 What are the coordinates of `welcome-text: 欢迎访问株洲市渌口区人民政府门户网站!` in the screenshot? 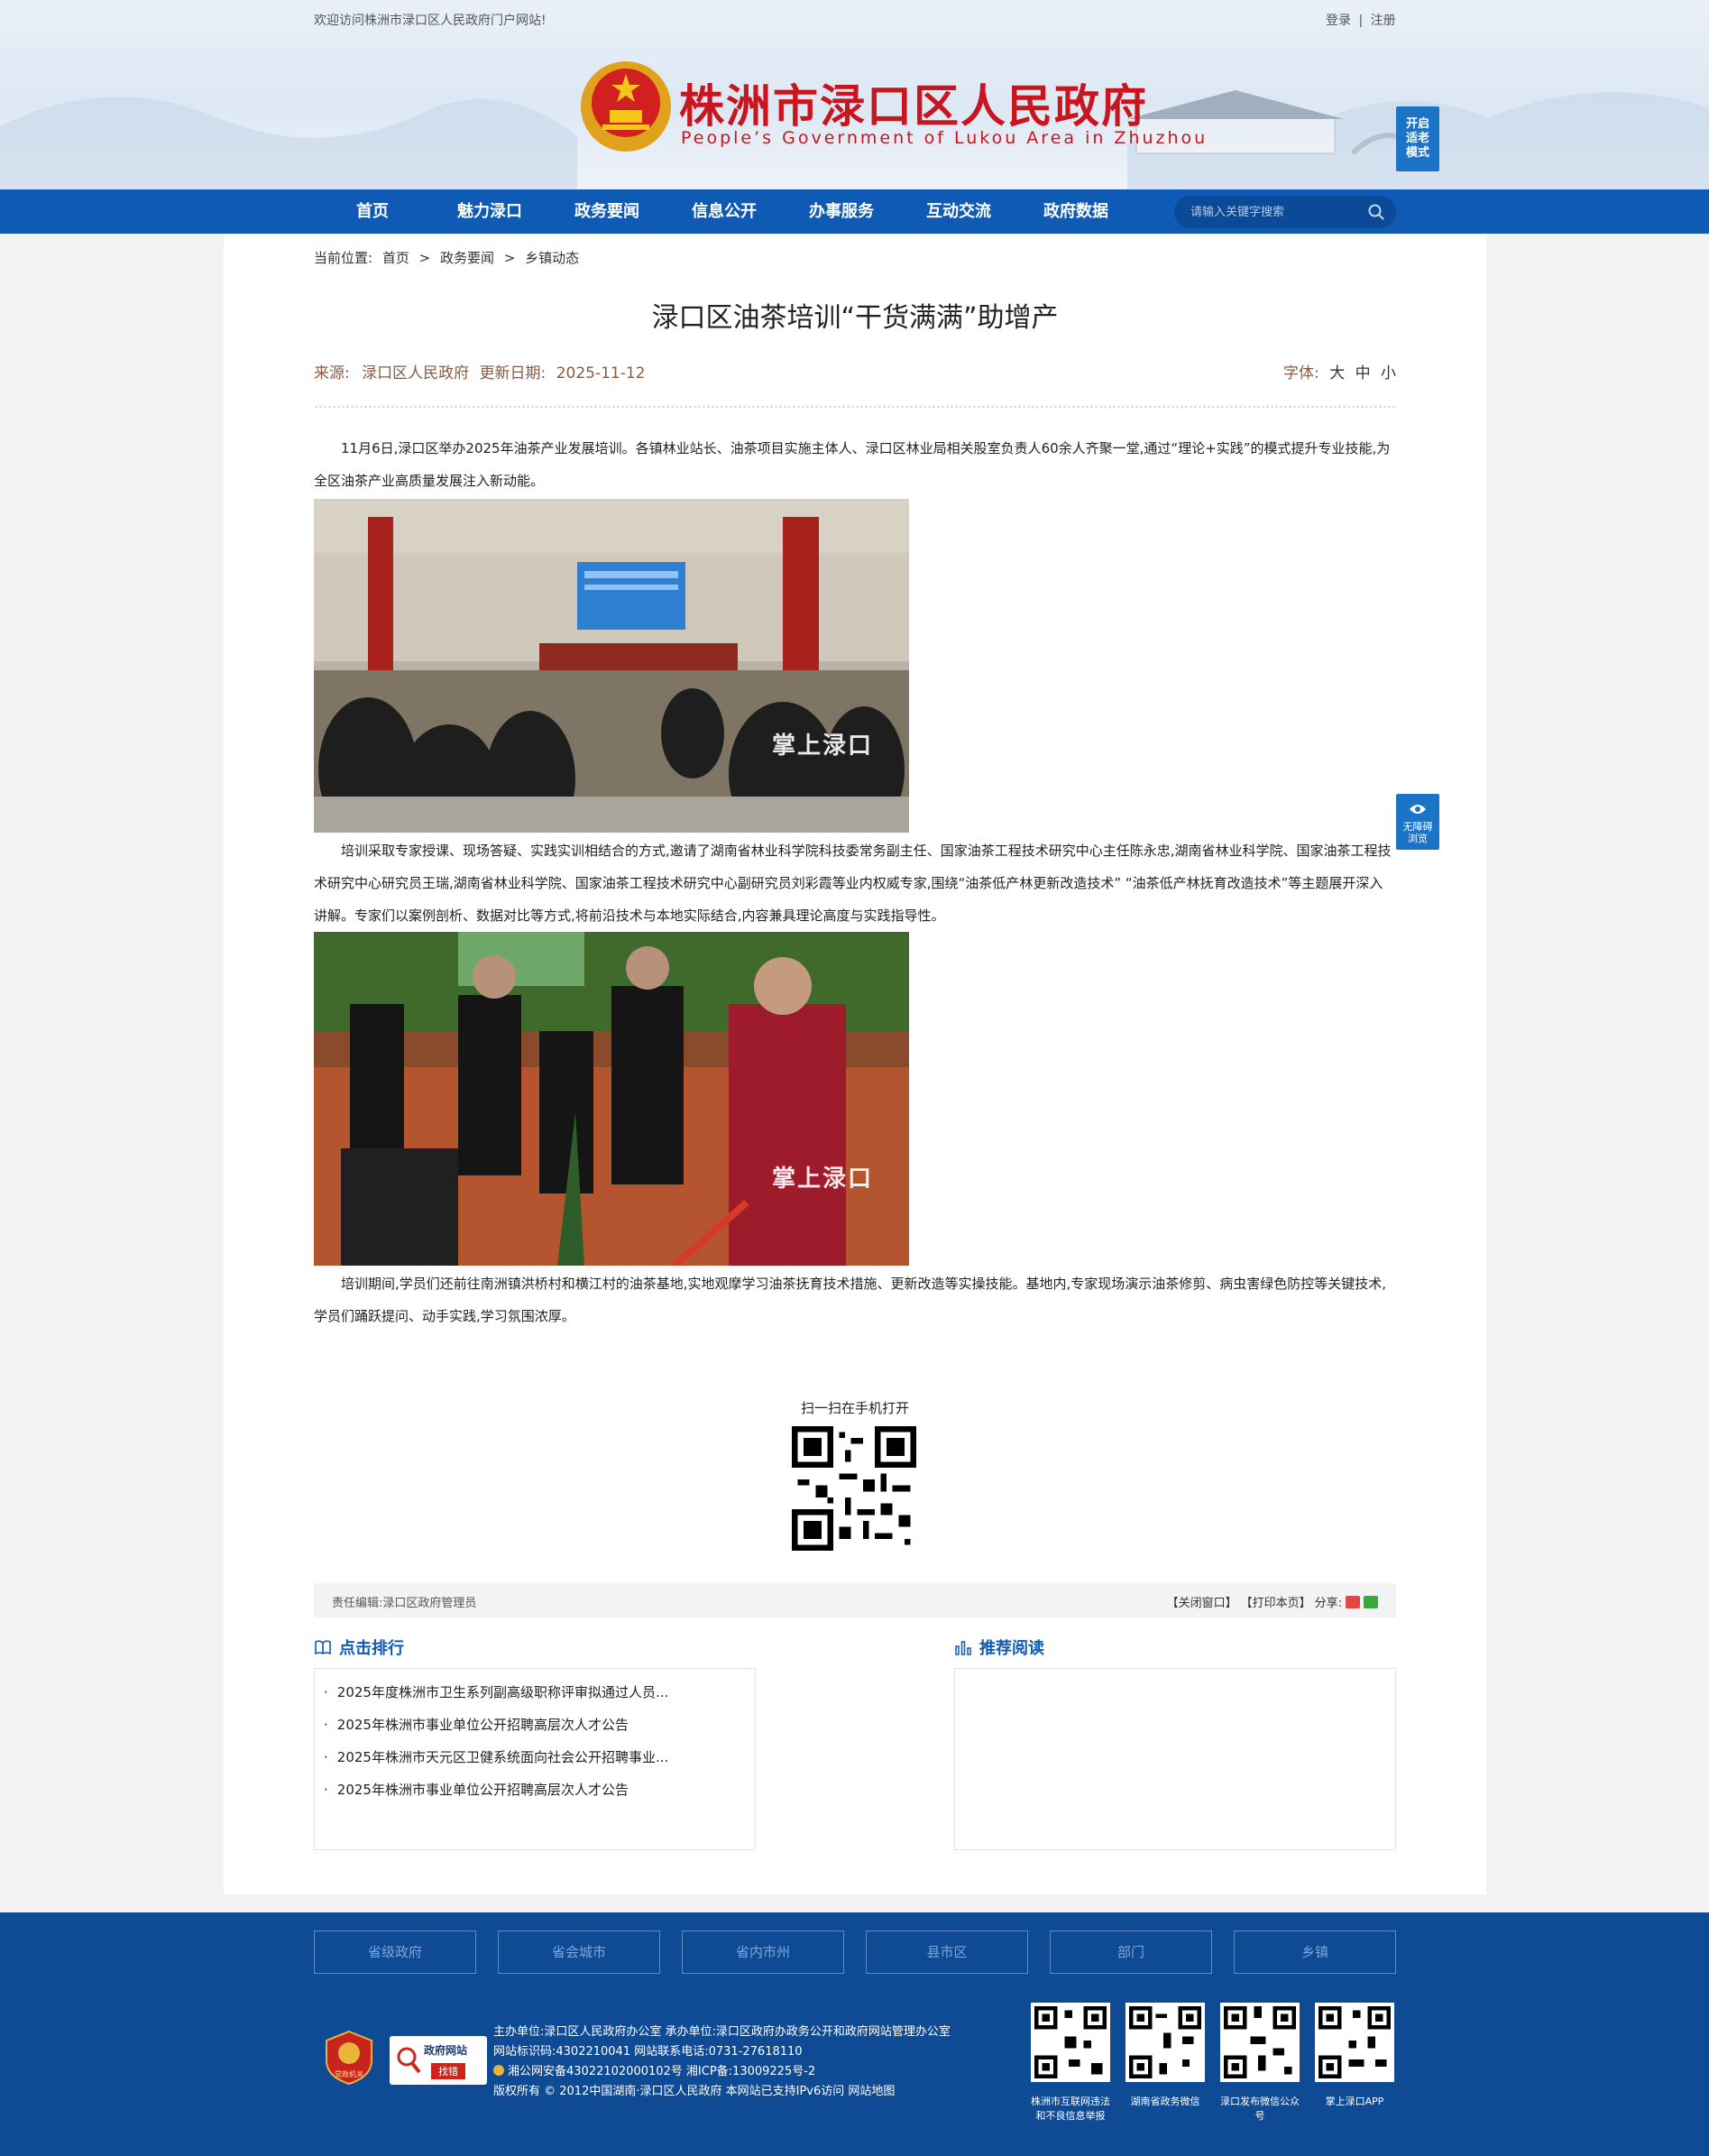 It's located at (430, 21).